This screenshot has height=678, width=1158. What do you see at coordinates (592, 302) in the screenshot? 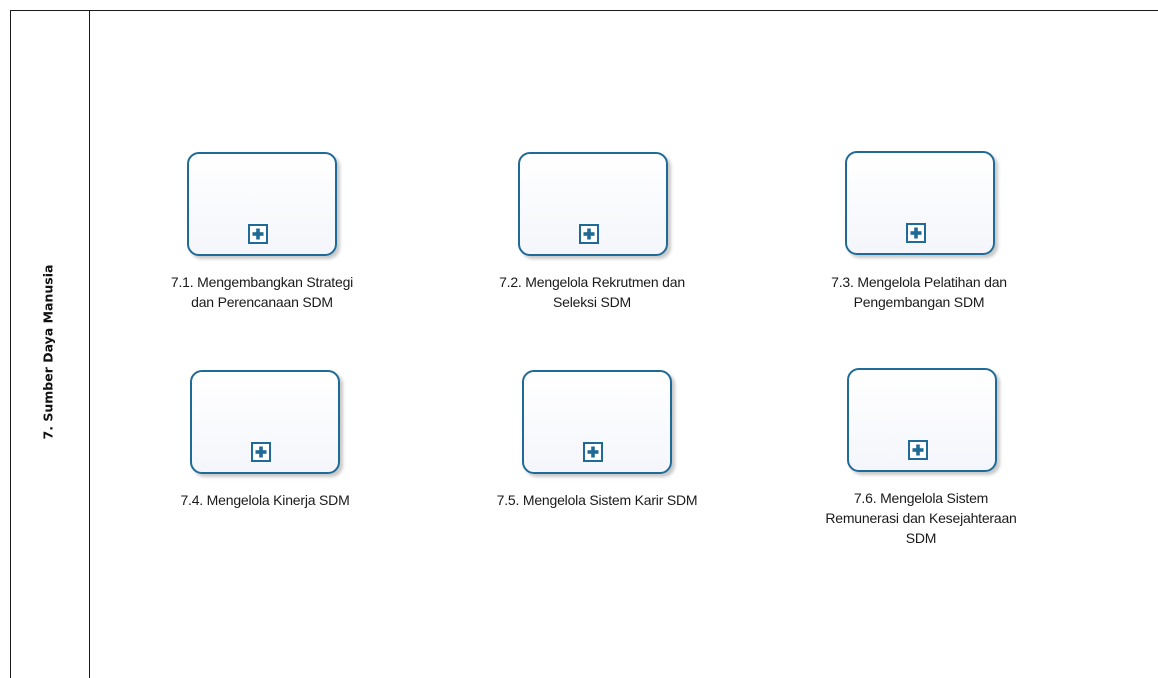
I see `task-label-line: Seleksi SDM` at bounding box center [592, 302].